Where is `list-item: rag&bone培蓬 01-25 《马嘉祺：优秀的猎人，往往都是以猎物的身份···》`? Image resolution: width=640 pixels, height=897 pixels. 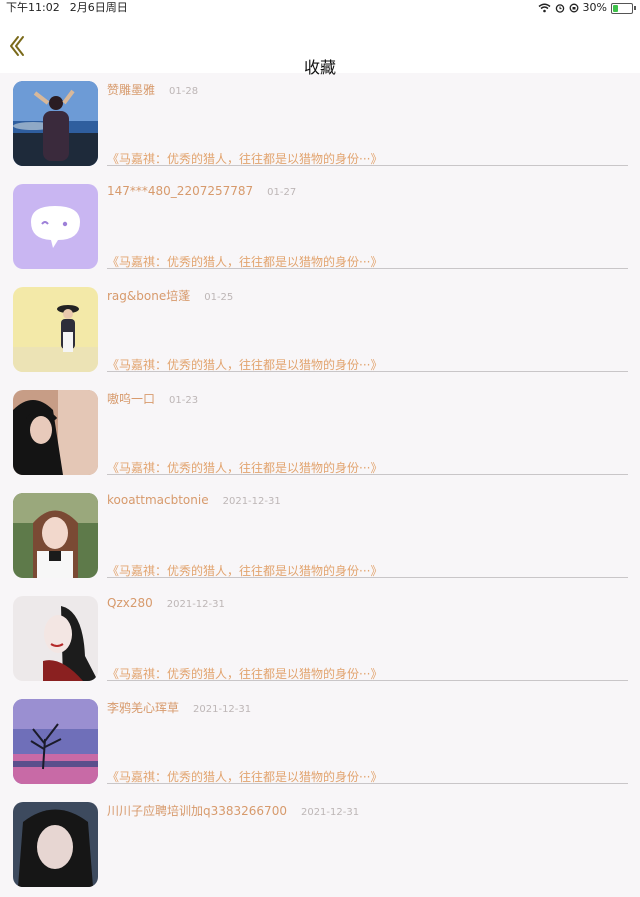 list-item: rag&bone培蓬 01-25 《马嘉祺：优秀的猎人，往往都是以猎物的身份···》 is located at coordinates (320, 330).